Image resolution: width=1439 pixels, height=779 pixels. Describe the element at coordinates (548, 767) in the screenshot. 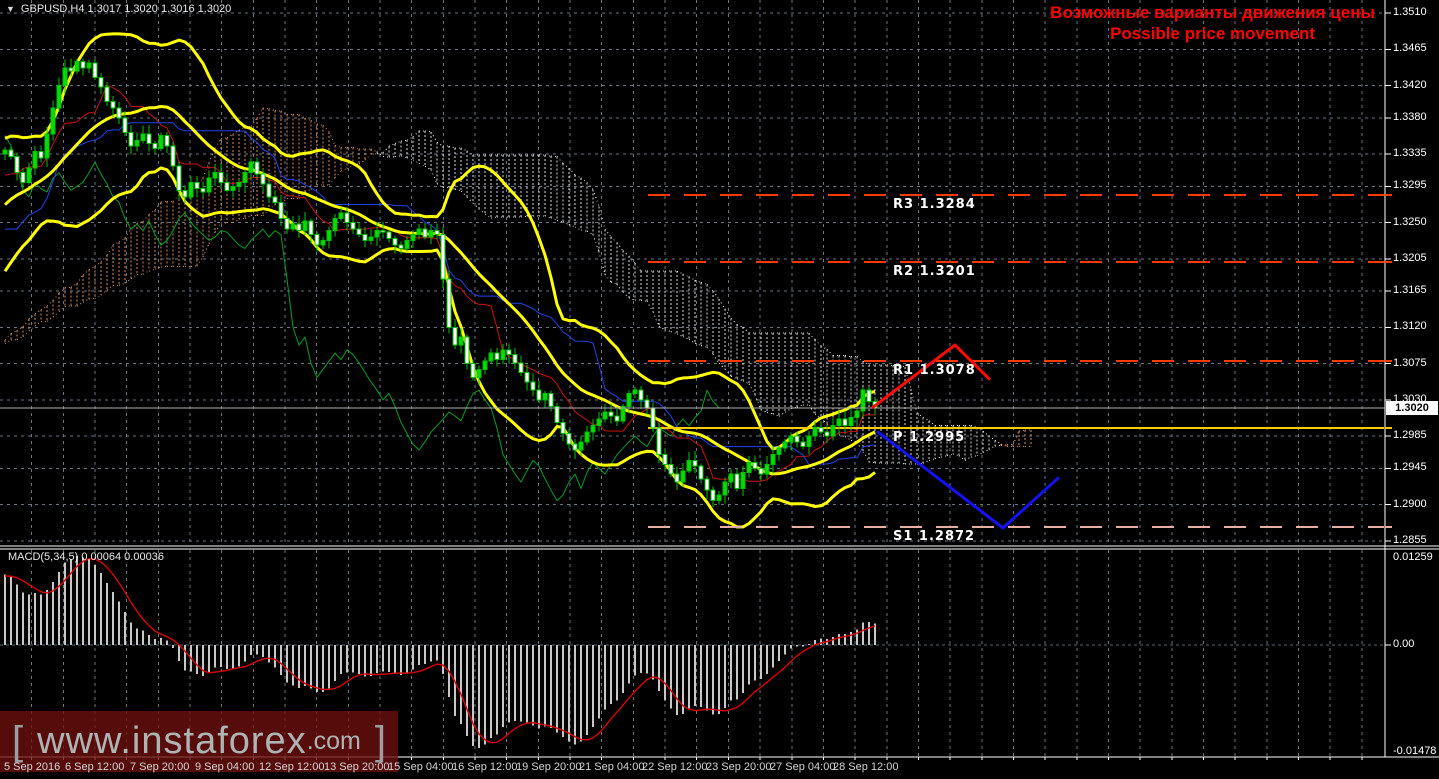

I see `time-axis-label: 19 Sep 20:00` at that location.